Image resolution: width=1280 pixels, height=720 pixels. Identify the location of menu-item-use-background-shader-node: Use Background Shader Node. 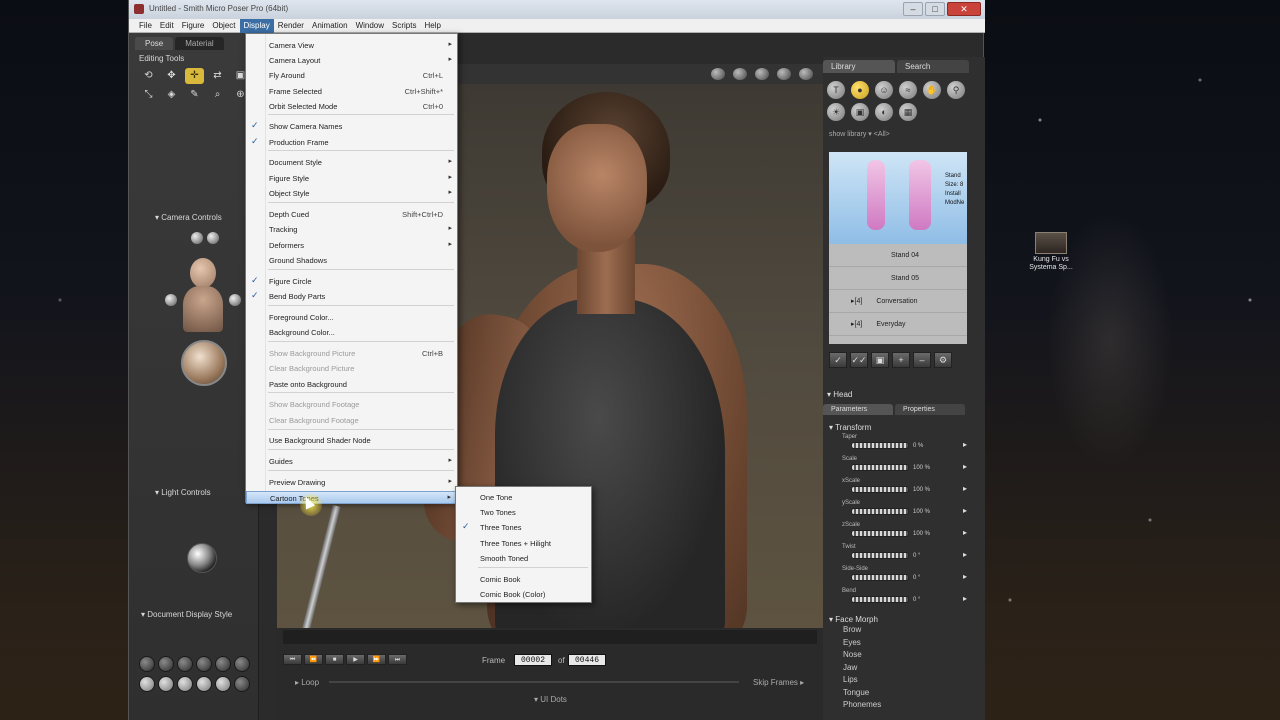
(351, 440).